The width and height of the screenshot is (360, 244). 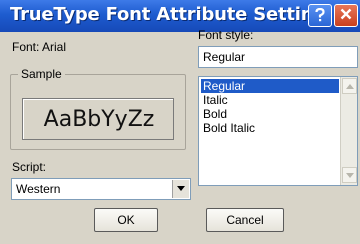 What do you see at coordinates (348, 131) in the screenshot?
I see `font-style-scrollbar` at bounding box center [348, 131].